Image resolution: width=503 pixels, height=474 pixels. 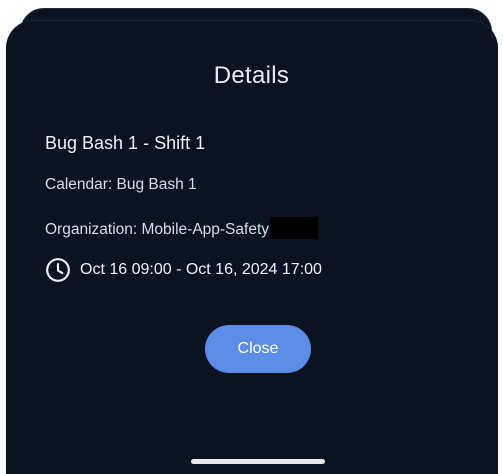 What do you see at coordinates (258, 461) in the screenshot?
I see `home-indicator` at bounding box center [258, 461].